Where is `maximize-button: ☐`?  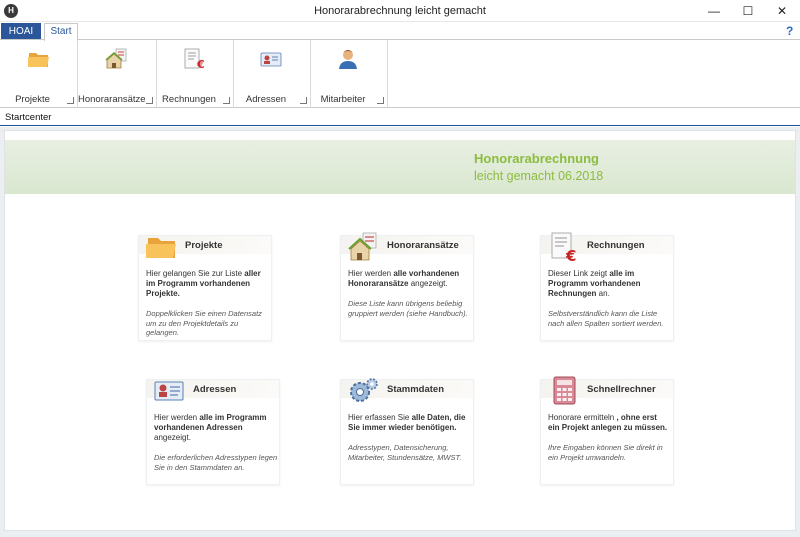 maximize-button: ☐ is located at coordinates (748, 11).